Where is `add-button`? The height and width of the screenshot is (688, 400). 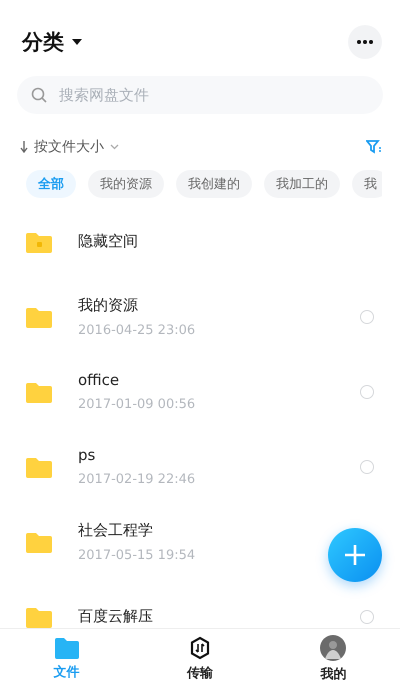 add-button is located at coordinates (355, 555).